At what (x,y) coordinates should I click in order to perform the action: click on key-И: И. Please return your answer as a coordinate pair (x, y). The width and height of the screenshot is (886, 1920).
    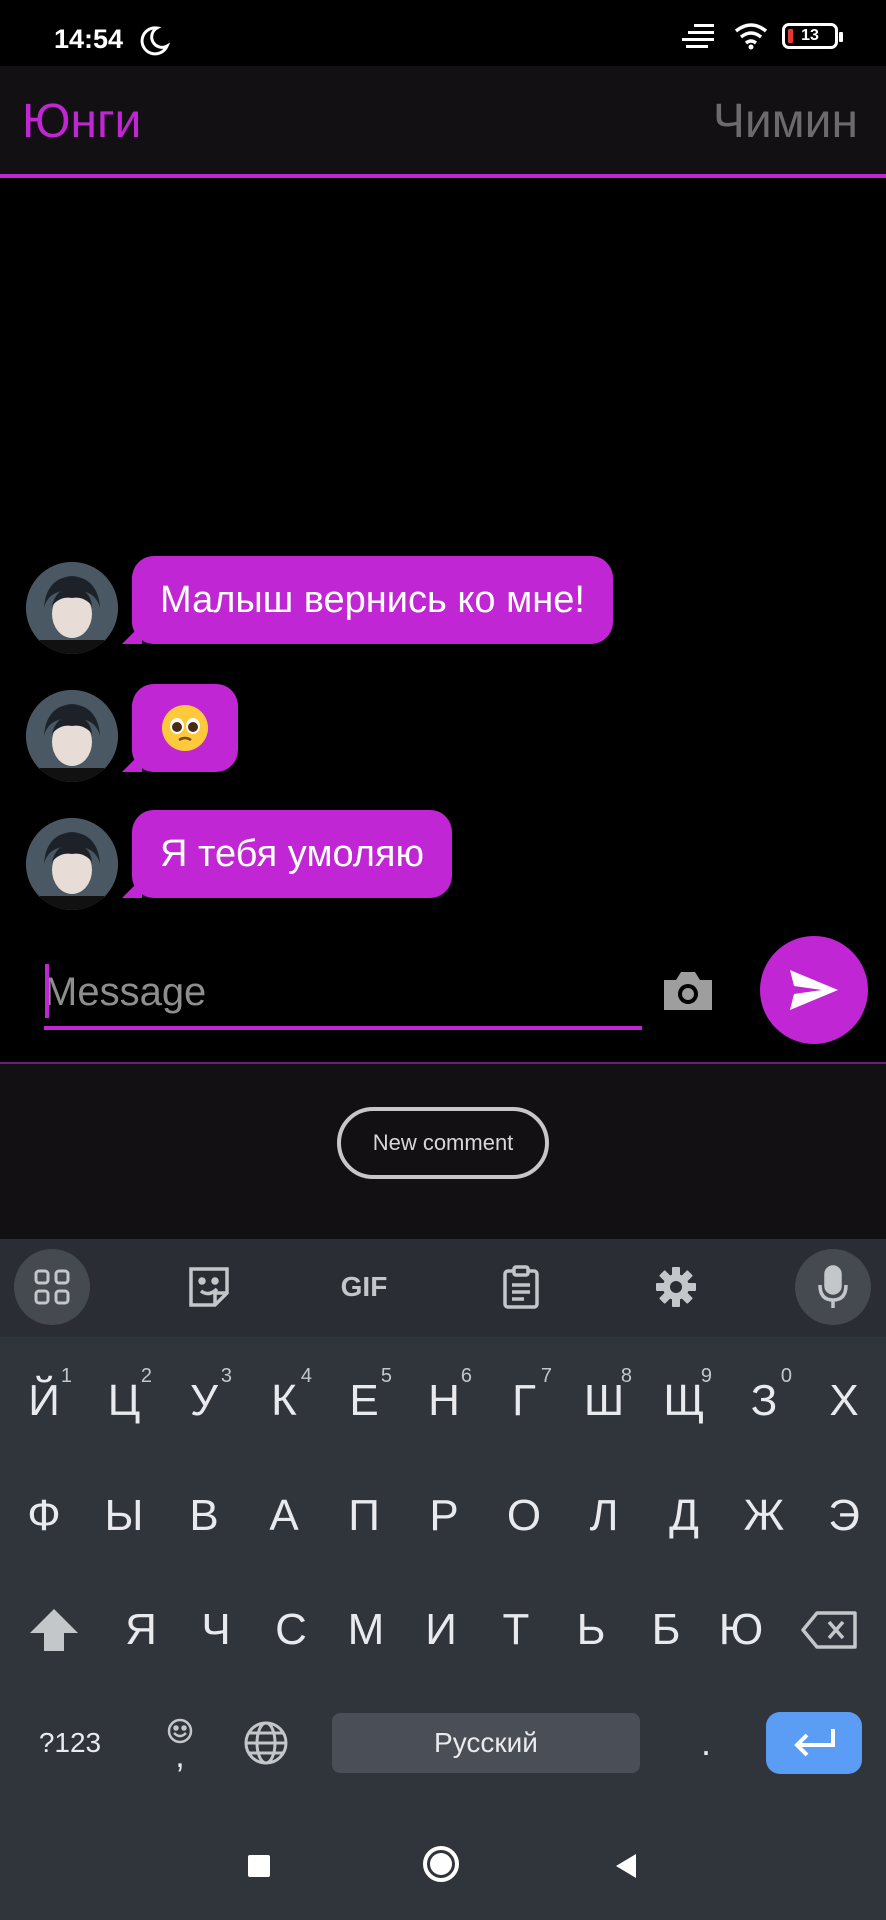
    Looking at the image, I should click on (441, 1630).